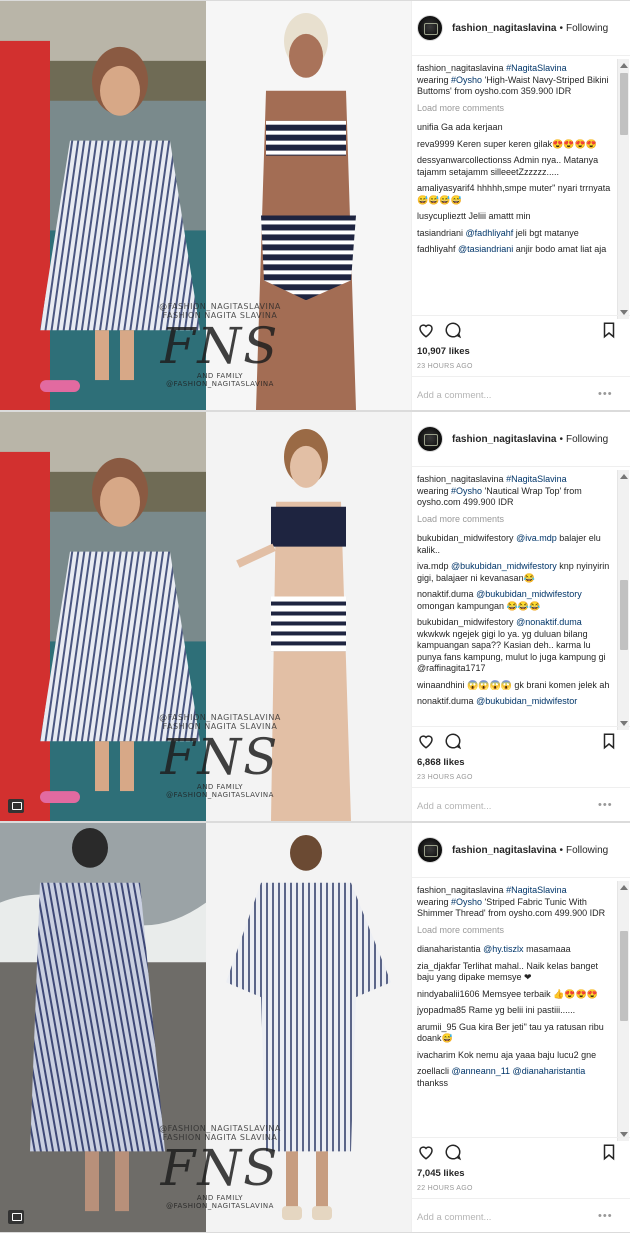  What do you see at coordinates (441, 1173) in the screenshot?
I see `likes-count: 7,045 likes` at bounding box center [441, 1173].